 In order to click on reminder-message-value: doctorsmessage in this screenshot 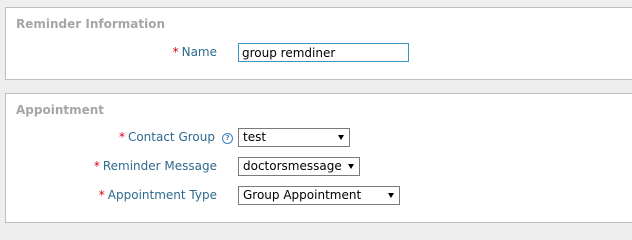, I will do `click(292, 166)`.